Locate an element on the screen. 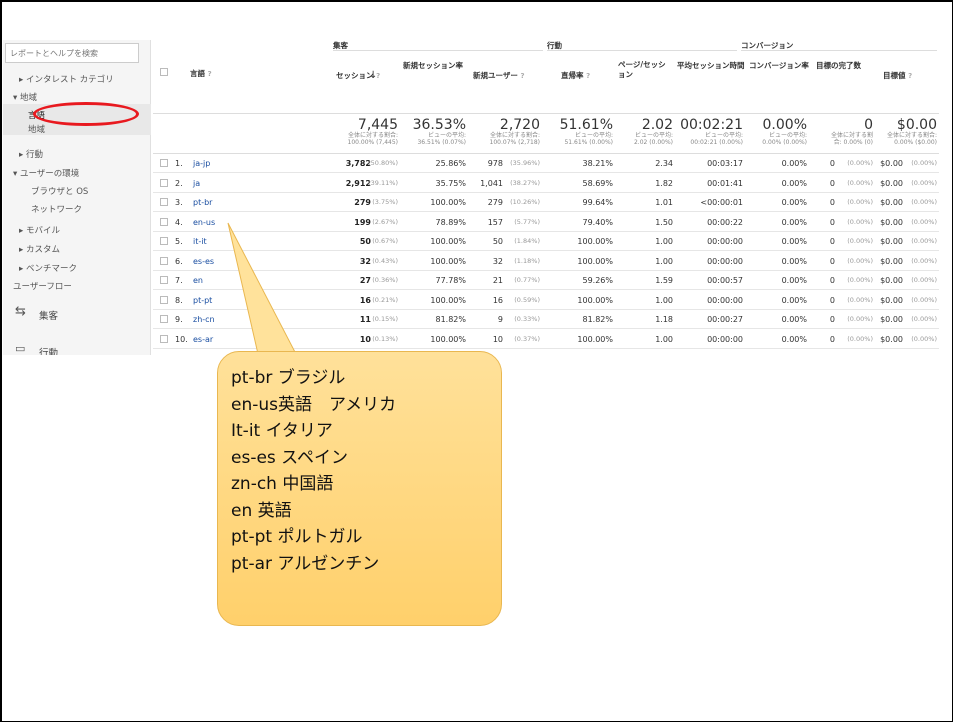 The image size is (953, 722). sidebar-item-behavior: ▸ 行動 is located at coordinates (31, 154).